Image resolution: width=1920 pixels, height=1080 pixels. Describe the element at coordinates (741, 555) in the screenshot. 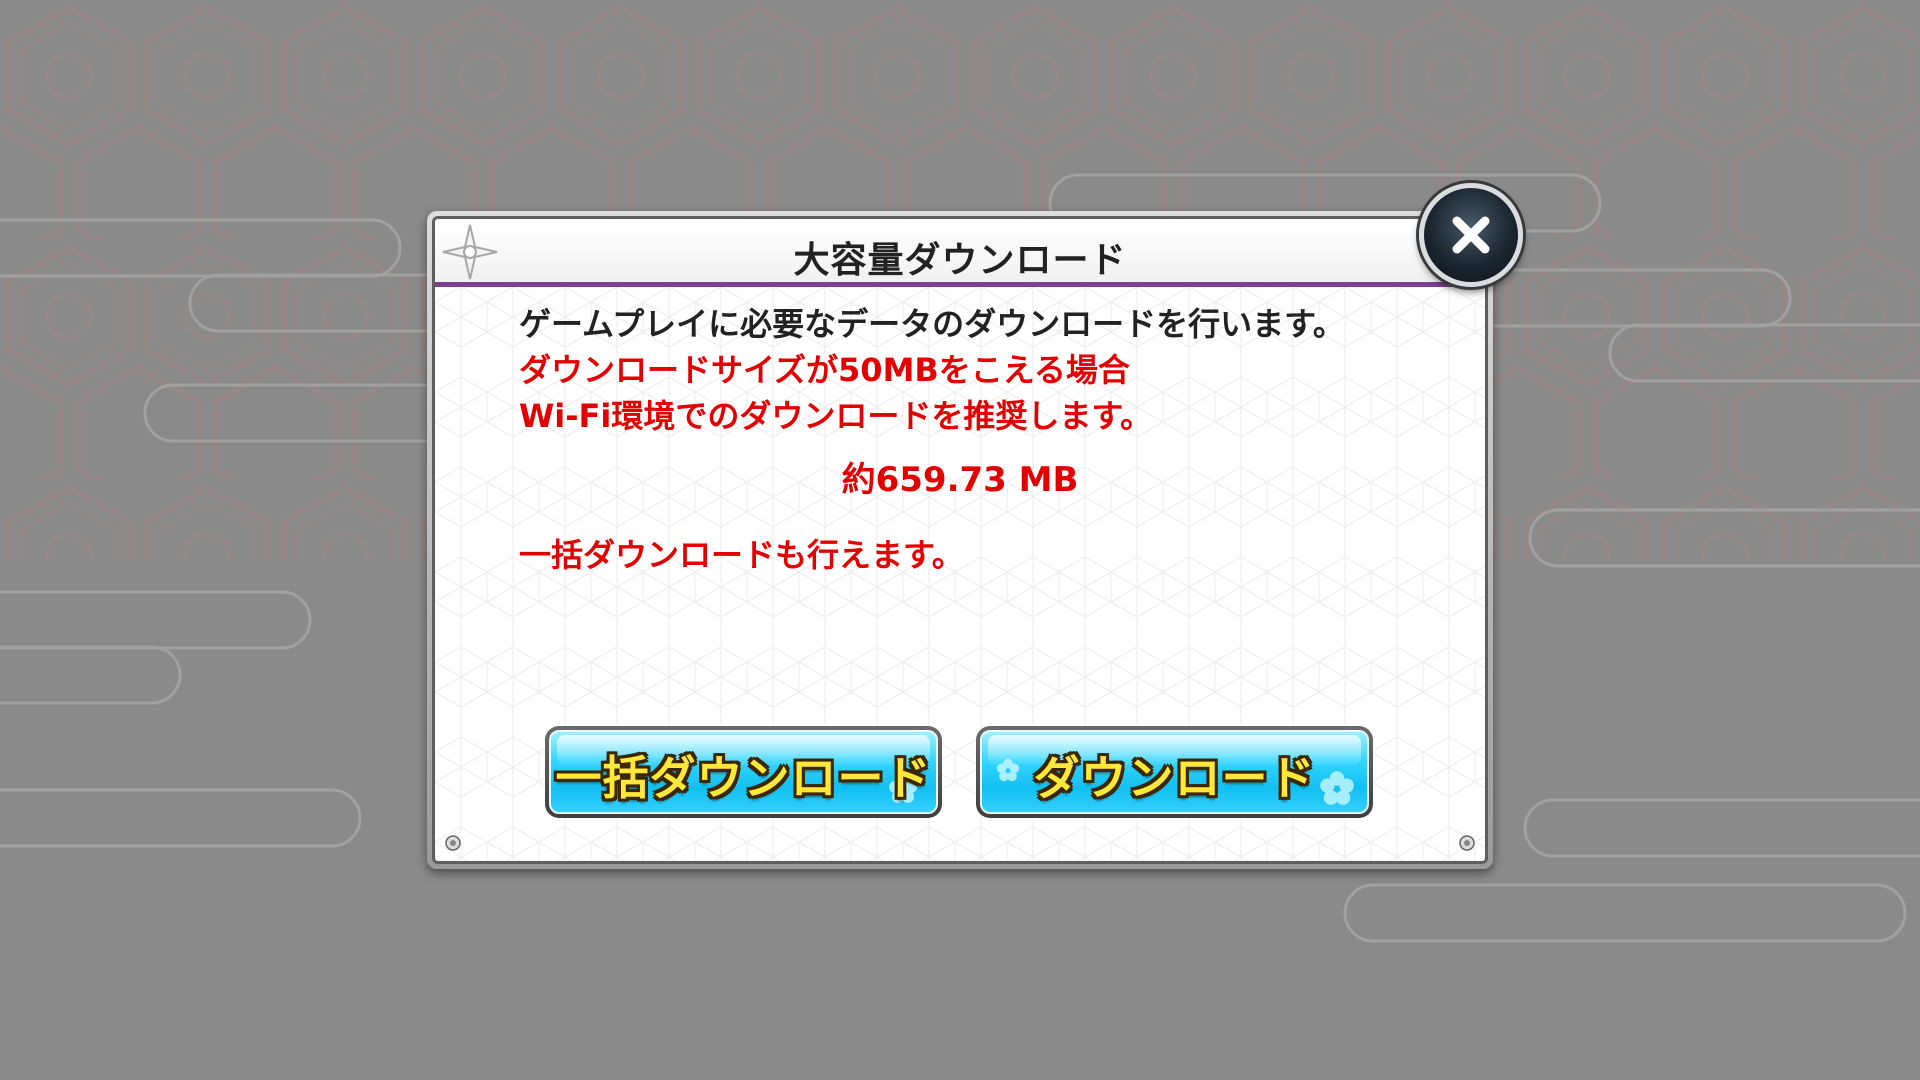

I see `bulk-download-note: 一括ダウンロードも行えます。` at that location.